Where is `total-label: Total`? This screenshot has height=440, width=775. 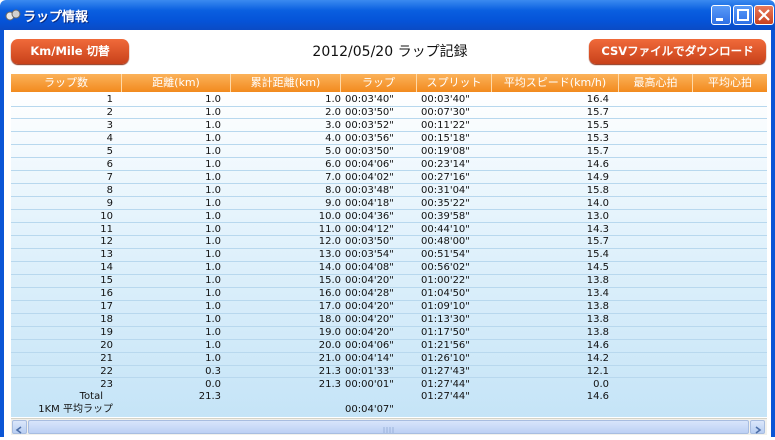
total-label: Total is located at coordinates (91, 396).